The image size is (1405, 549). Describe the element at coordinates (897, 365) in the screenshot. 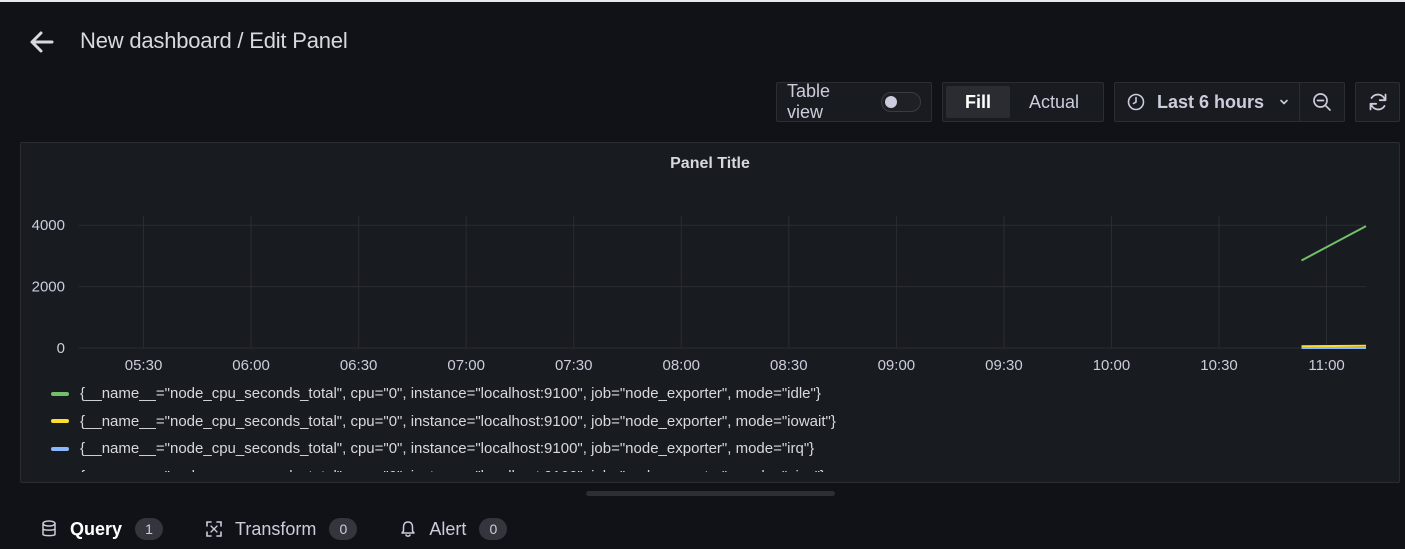

I see `x-tick-label: 09:00` at that location.